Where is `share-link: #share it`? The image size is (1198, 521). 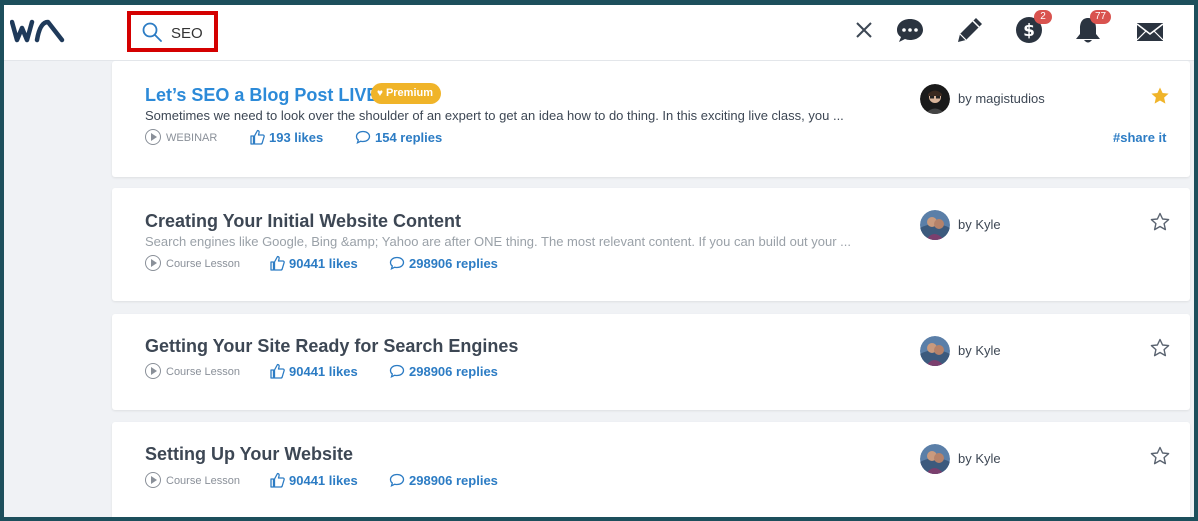 share-link: #share it is located at coordinates (1139, 137).